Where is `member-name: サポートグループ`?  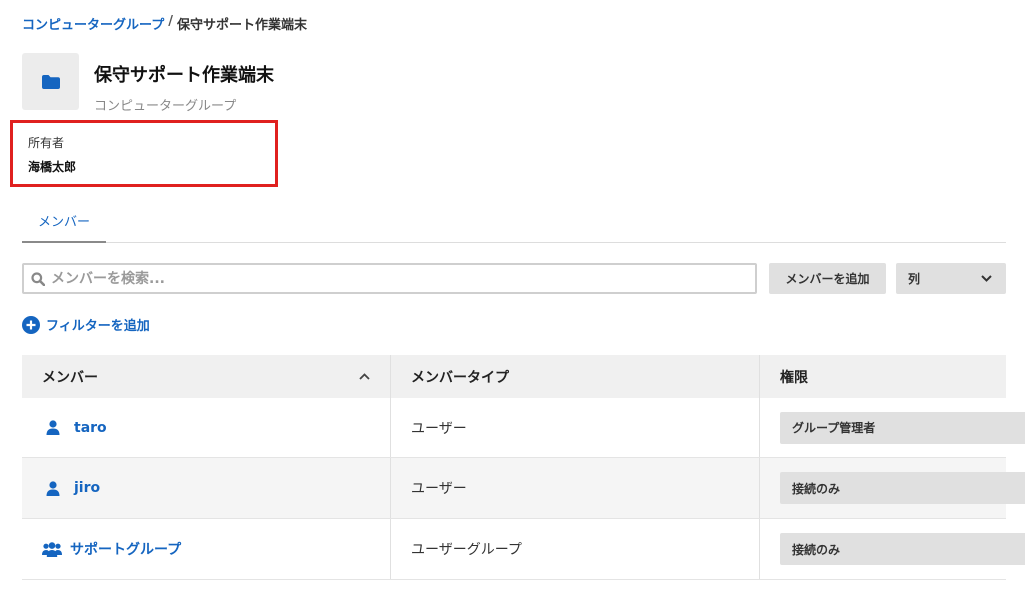 member-name: サポートグループ is located at coordinates (126, 550).